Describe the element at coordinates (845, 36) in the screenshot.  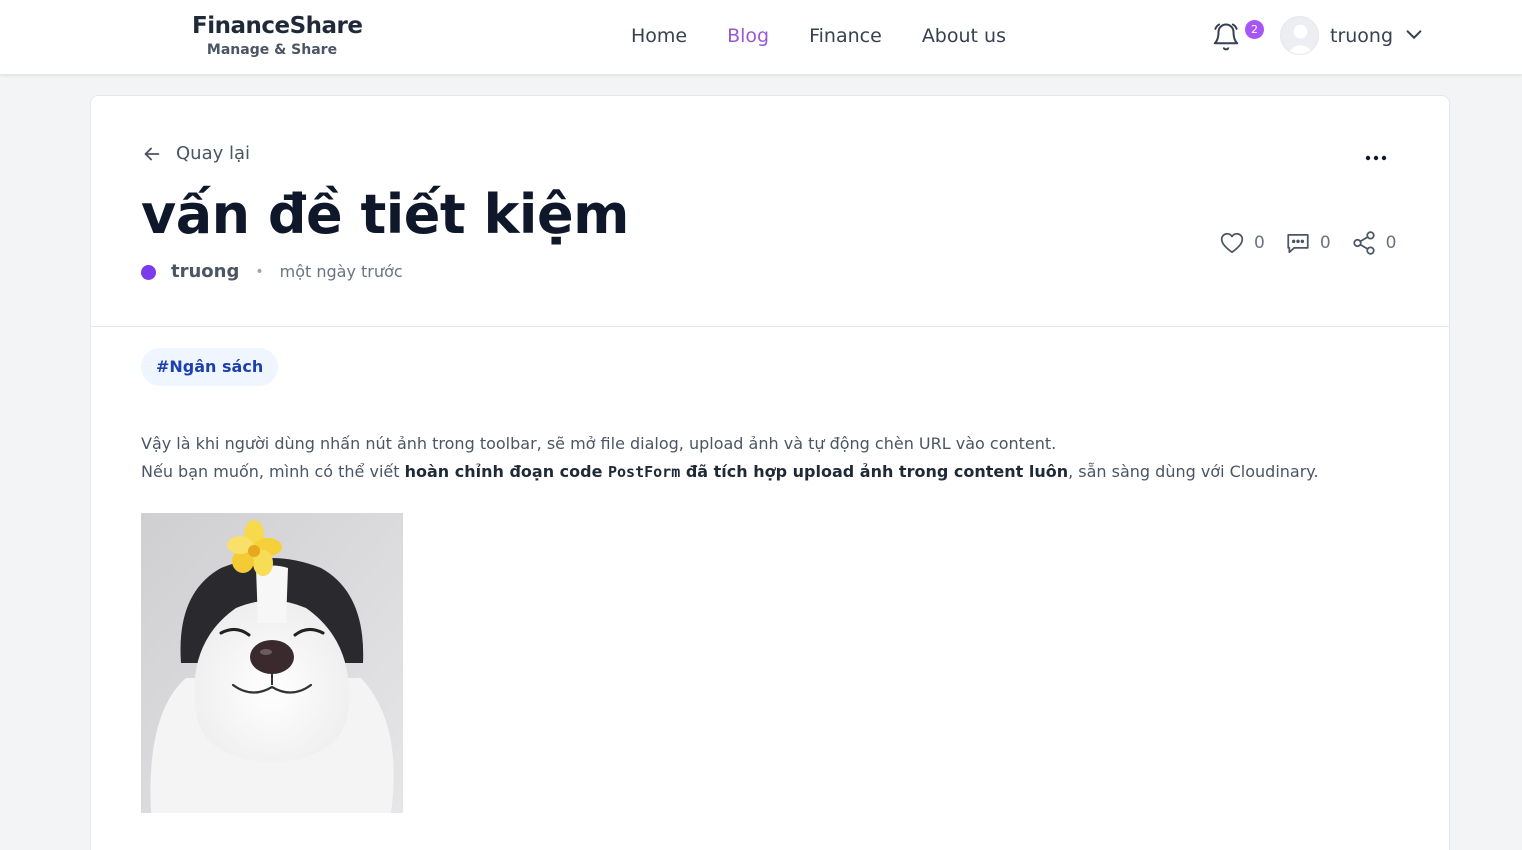
I see `nav-link-finance: Finance` at that location.